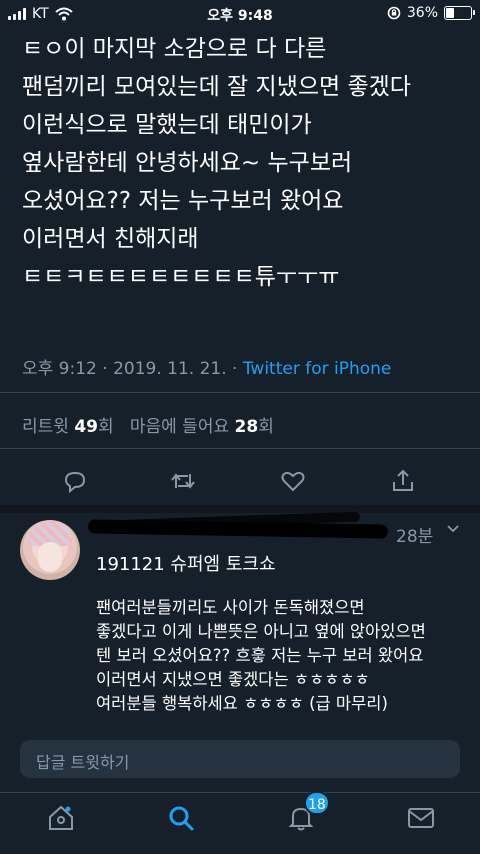  Describe the element at coordinates (181, 277) in the screenshot. I see `tweet-line: ㅌㅌㅋㅌㅌㅌㅌㅌㅌㅌㅌ튜ㅜㅜㅠ` at that location.